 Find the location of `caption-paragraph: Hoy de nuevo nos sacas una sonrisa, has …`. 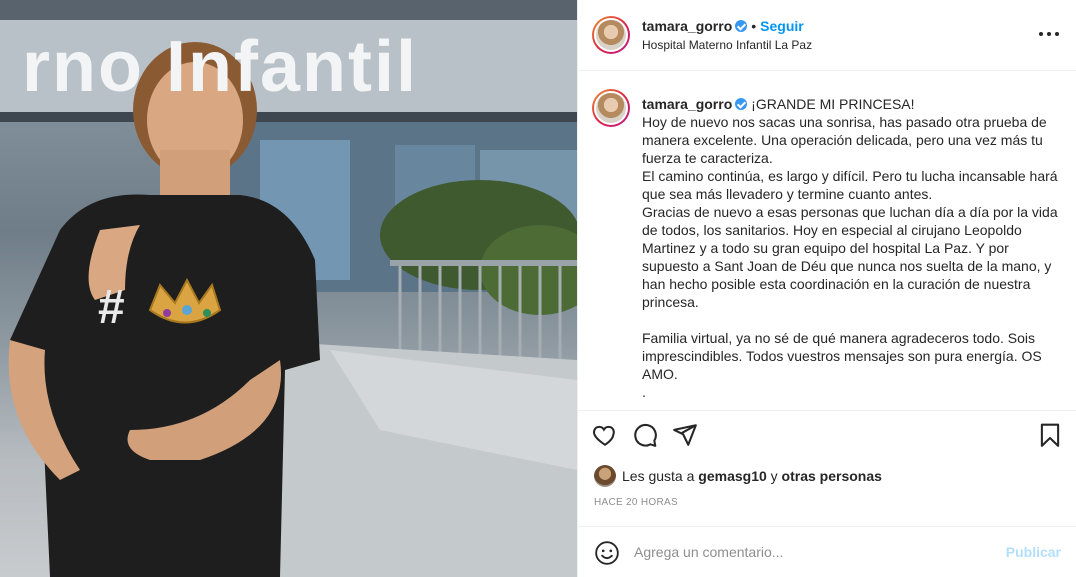

caption-paragraph: Hoy de nuevo nos sacas una sonrisa, has … is located at coordinates (844, 140).